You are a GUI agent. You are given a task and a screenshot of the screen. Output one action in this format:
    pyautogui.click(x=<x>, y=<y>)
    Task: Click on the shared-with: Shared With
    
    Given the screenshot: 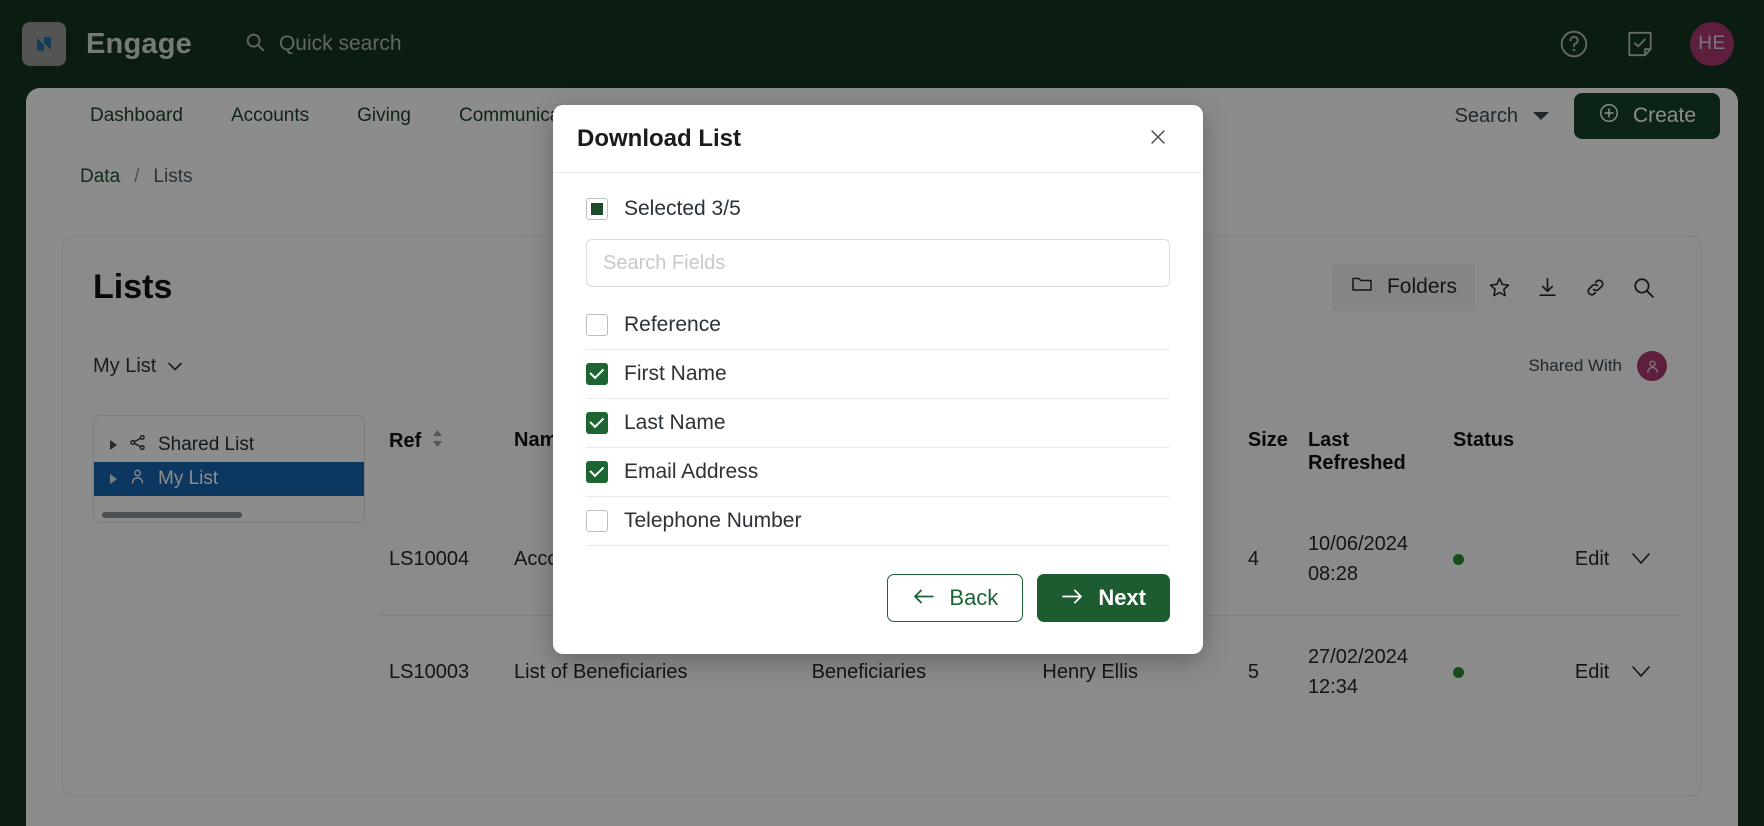 What is the action you would take?
    pyautogui.click(x=1597, y=366)
    